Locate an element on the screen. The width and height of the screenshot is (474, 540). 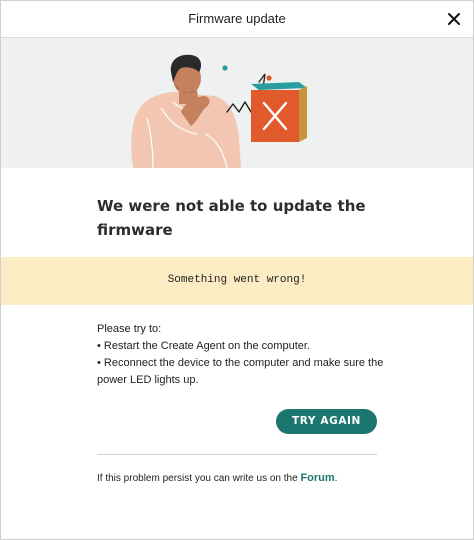
error-banner: Something went wrong! is located at coordinates (237, 281).